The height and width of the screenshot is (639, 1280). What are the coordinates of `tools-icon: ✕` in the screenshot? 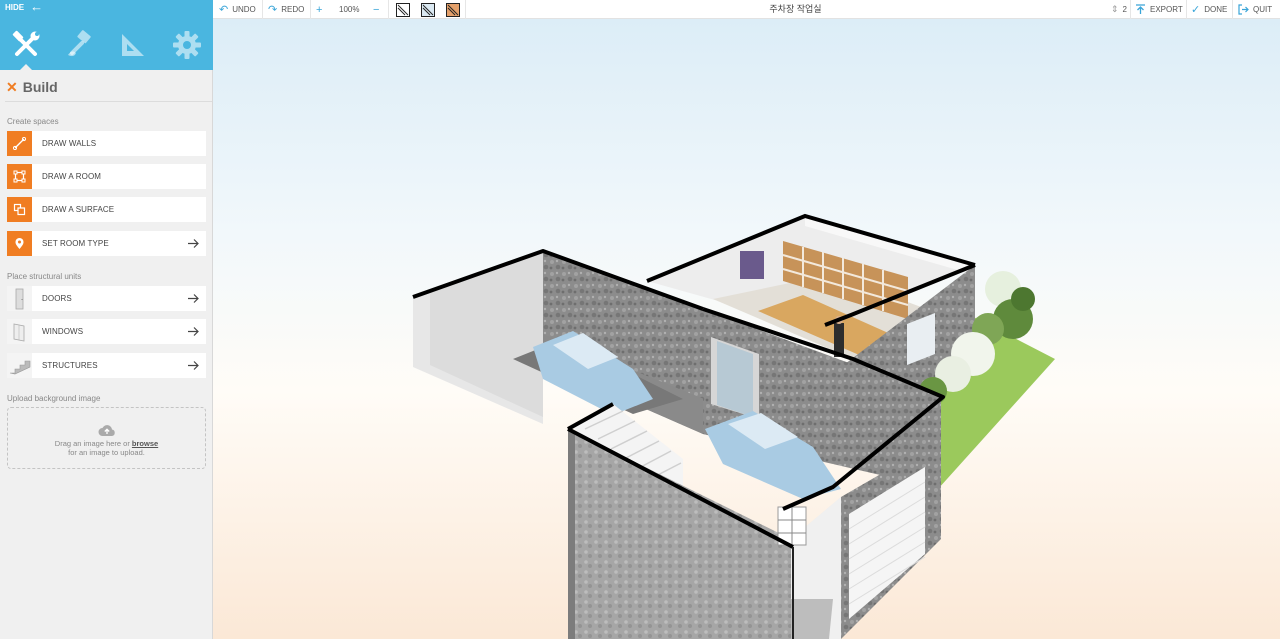 It's located at (12, 86).